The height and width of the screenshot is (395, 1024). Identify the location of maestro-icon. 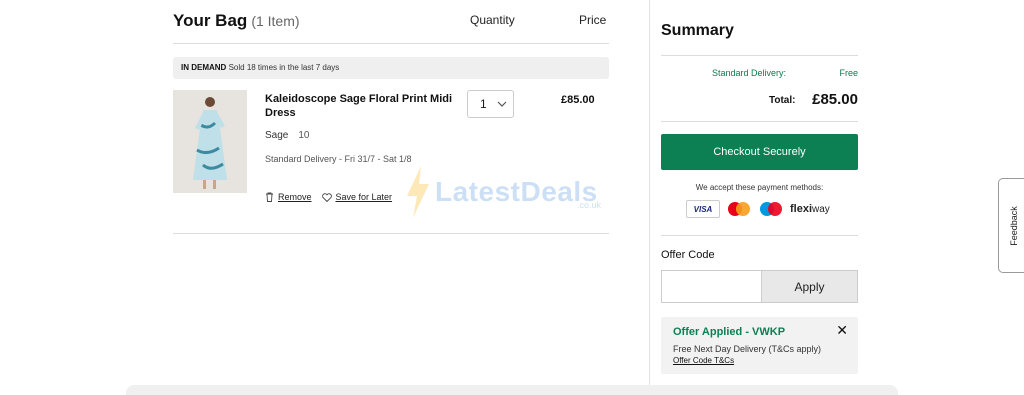
(771, 209).